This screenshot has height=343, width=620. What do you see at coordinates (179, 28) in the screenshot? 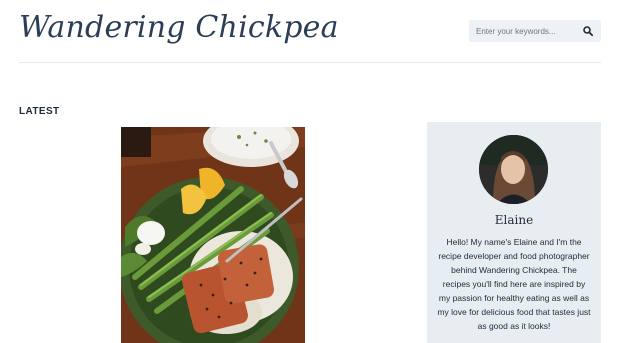
I see `site-logo-title: Wandering Chickpea` at bounding box center [179, 28].